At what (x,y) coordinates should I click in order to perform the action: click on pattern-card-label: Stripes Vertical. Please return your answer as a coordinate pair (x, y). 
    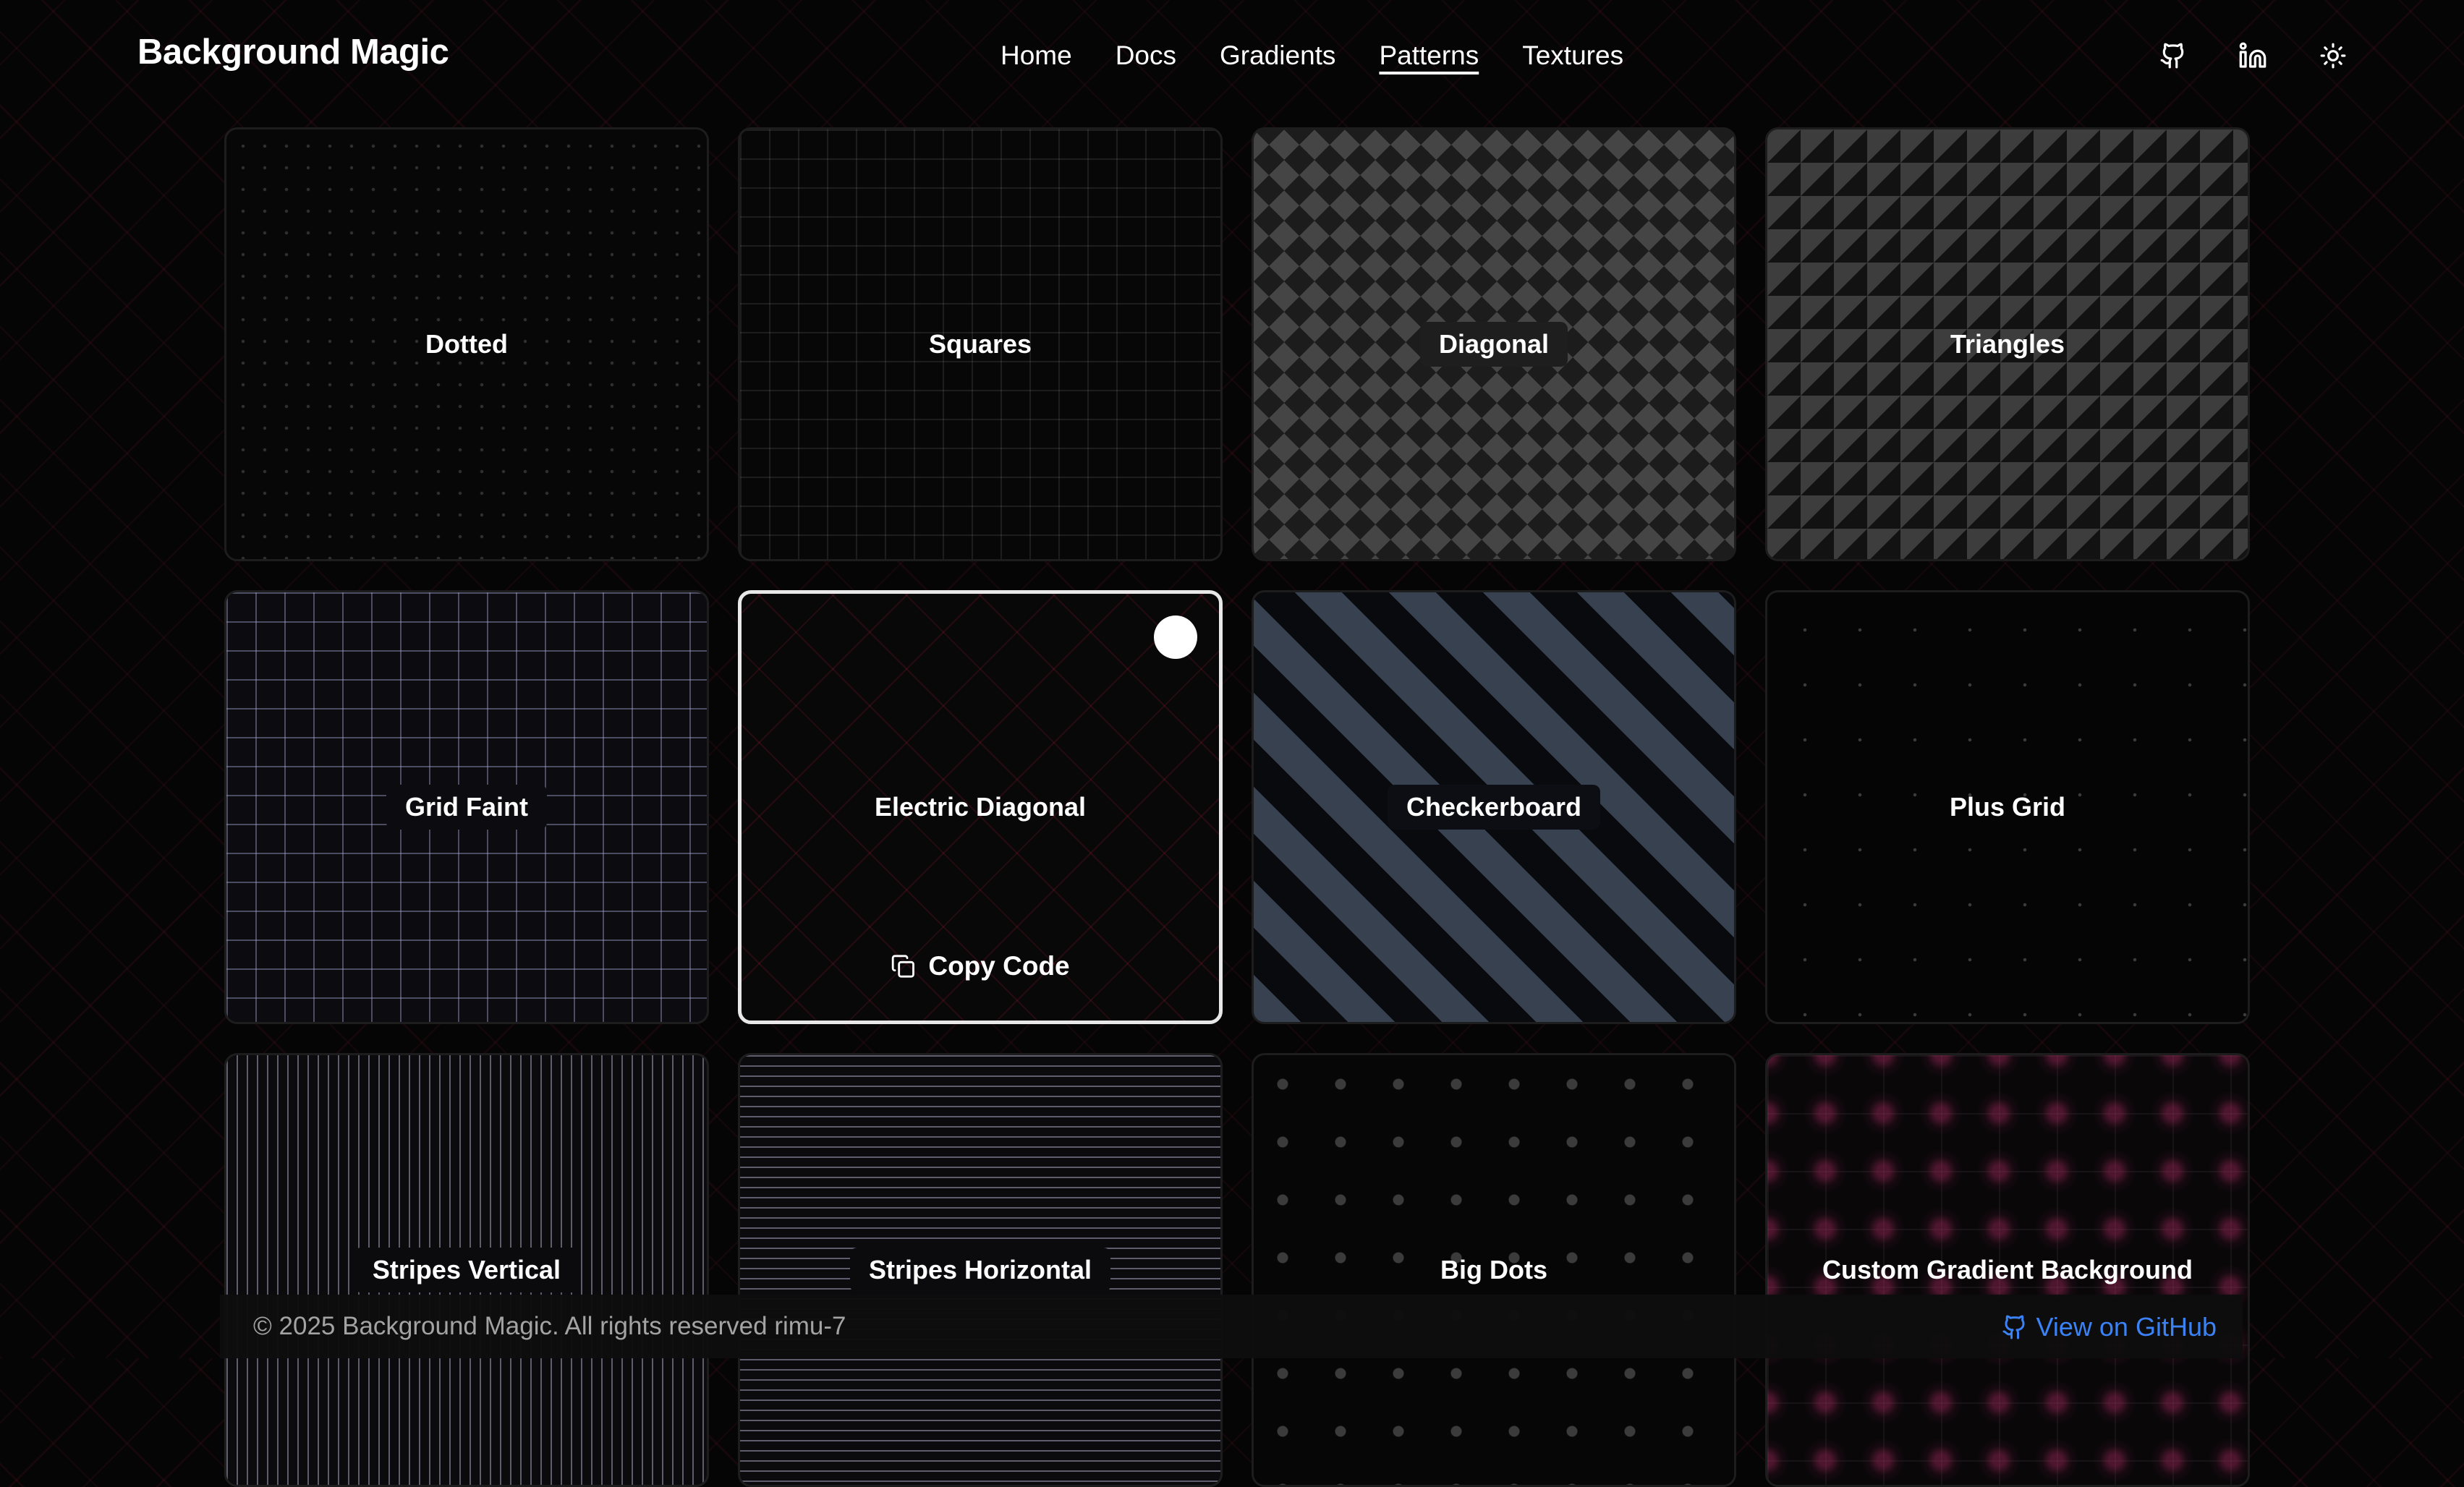
    Looking at the image, I should click on (466, 1270).